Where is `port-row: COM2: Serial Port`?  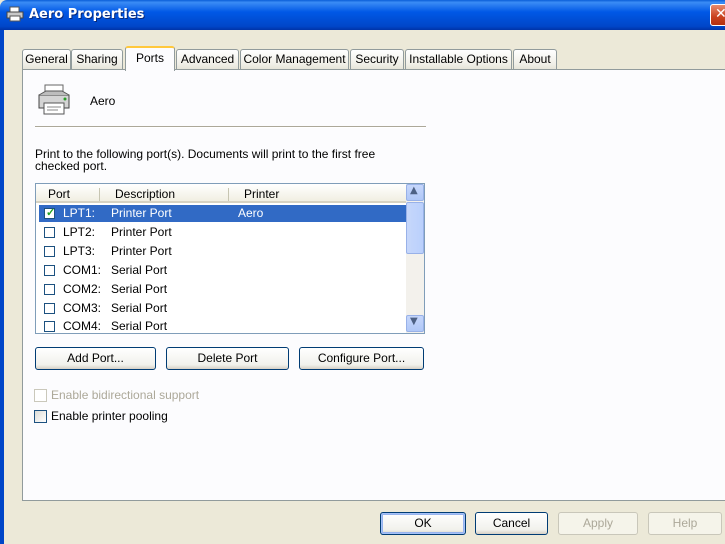
port-row: COM2: Serial Port is located at coordinates (222, 289).